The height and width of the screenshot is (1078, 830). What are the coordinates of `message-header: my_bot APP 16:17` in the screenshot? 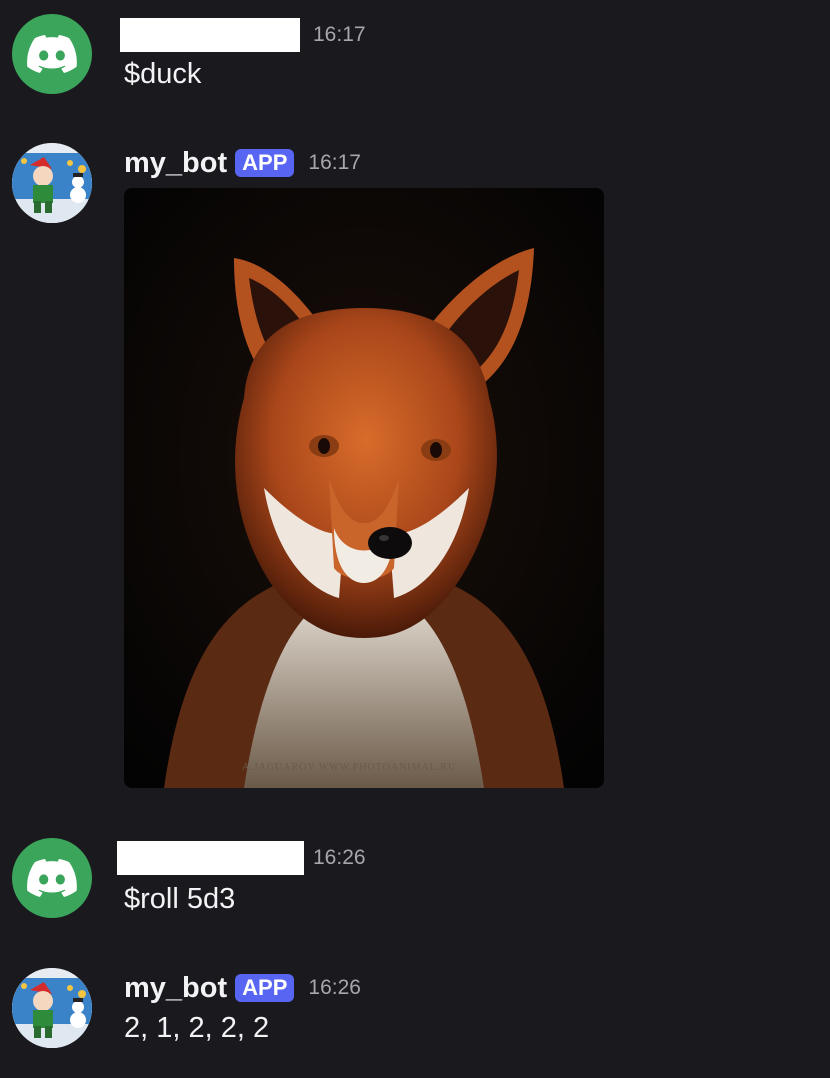 It's located at (240, 163).